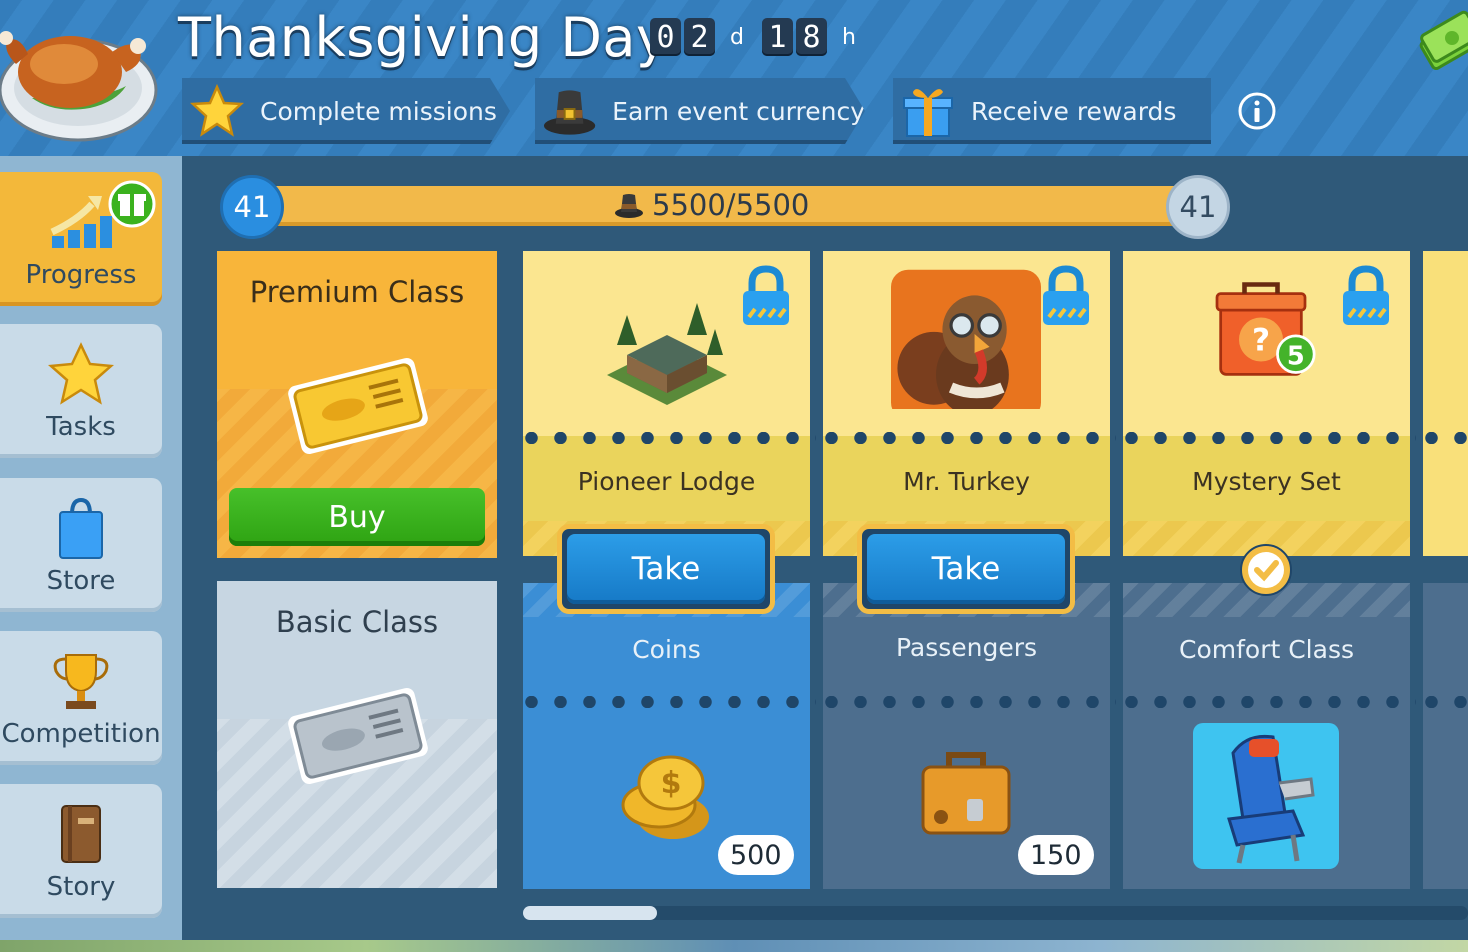  I want to click on step-complete-missions: Complete missions, so click(346, 111).